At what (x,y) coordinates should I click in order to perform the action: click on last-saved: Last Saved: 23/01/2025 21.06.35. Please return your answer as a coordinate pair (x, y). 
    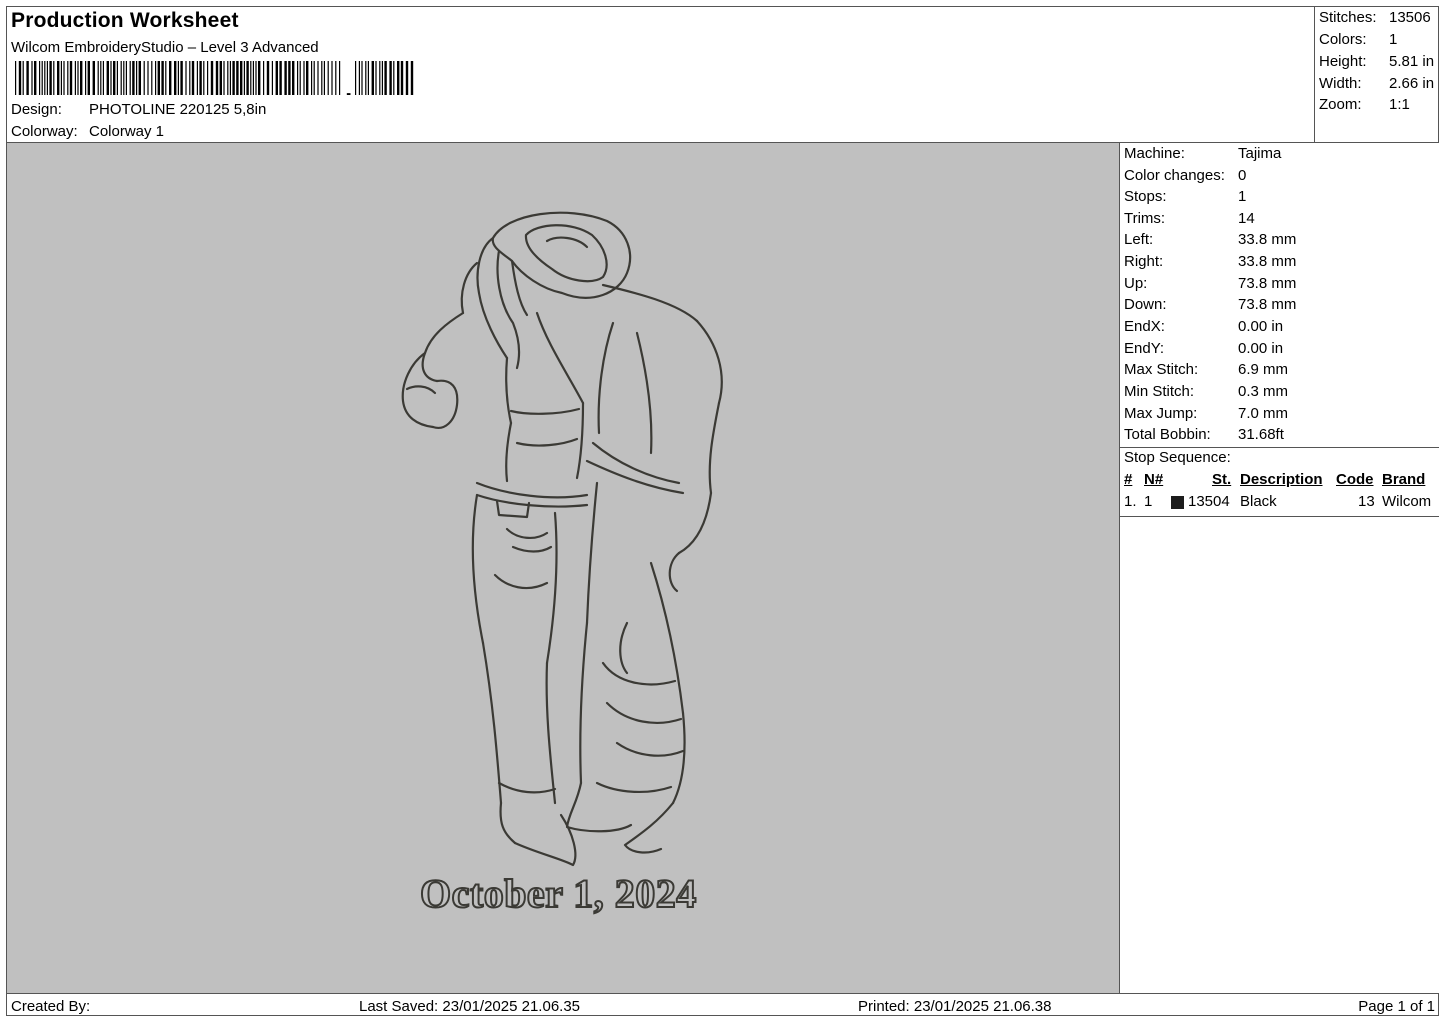
    Looking at the image, I should click on (470, 1006).